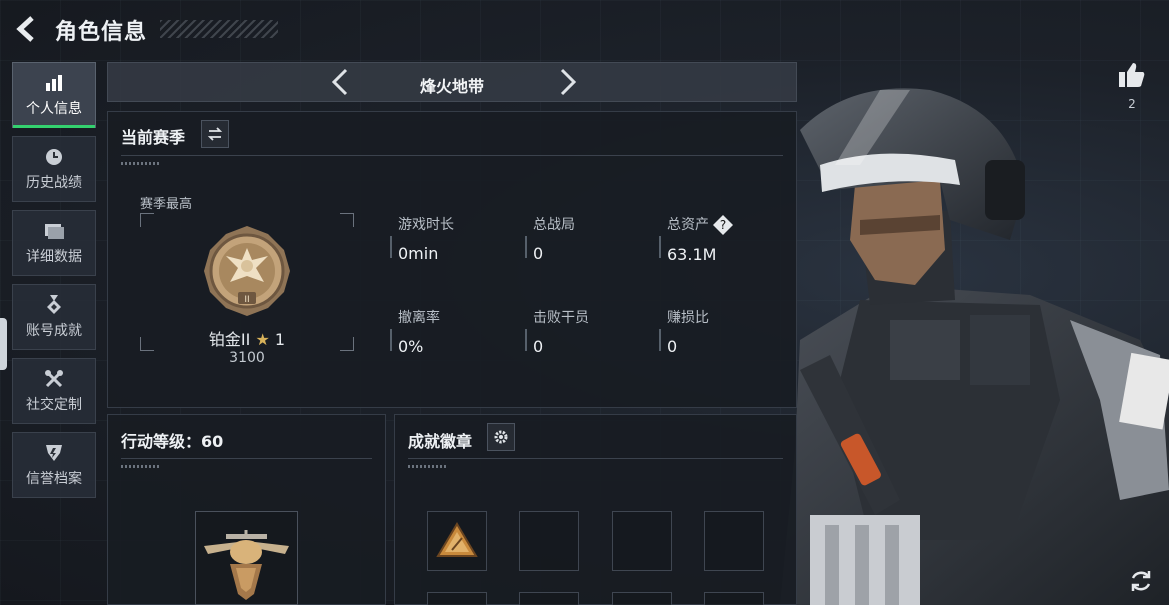 The image size is (1169, 605). Describe the element at coordinates (101, 32) in the screenshot. I see `page-title: 角色信息` at that location.